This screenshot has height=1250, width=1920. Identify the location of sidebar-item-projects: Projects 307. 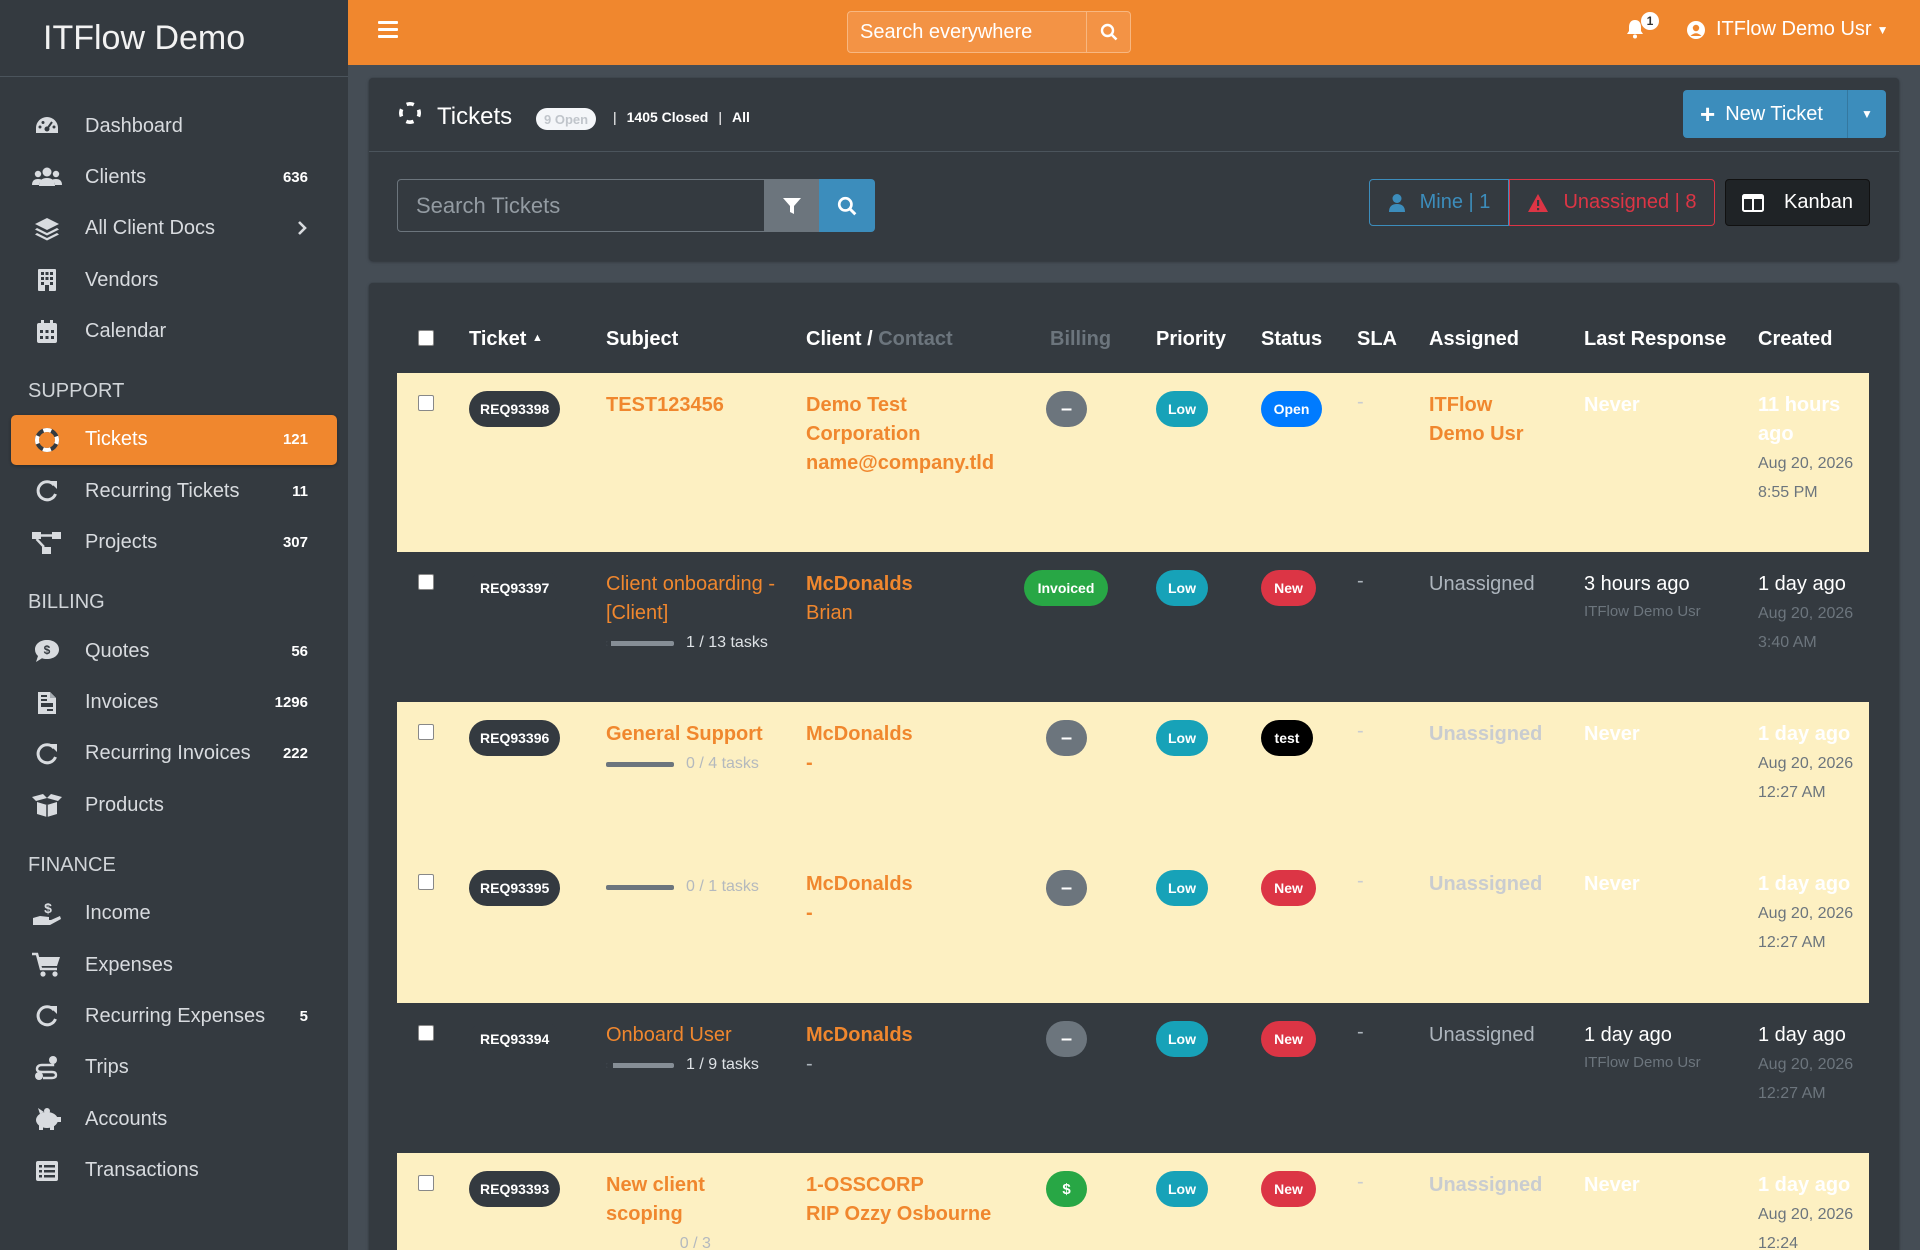
(174, 543).